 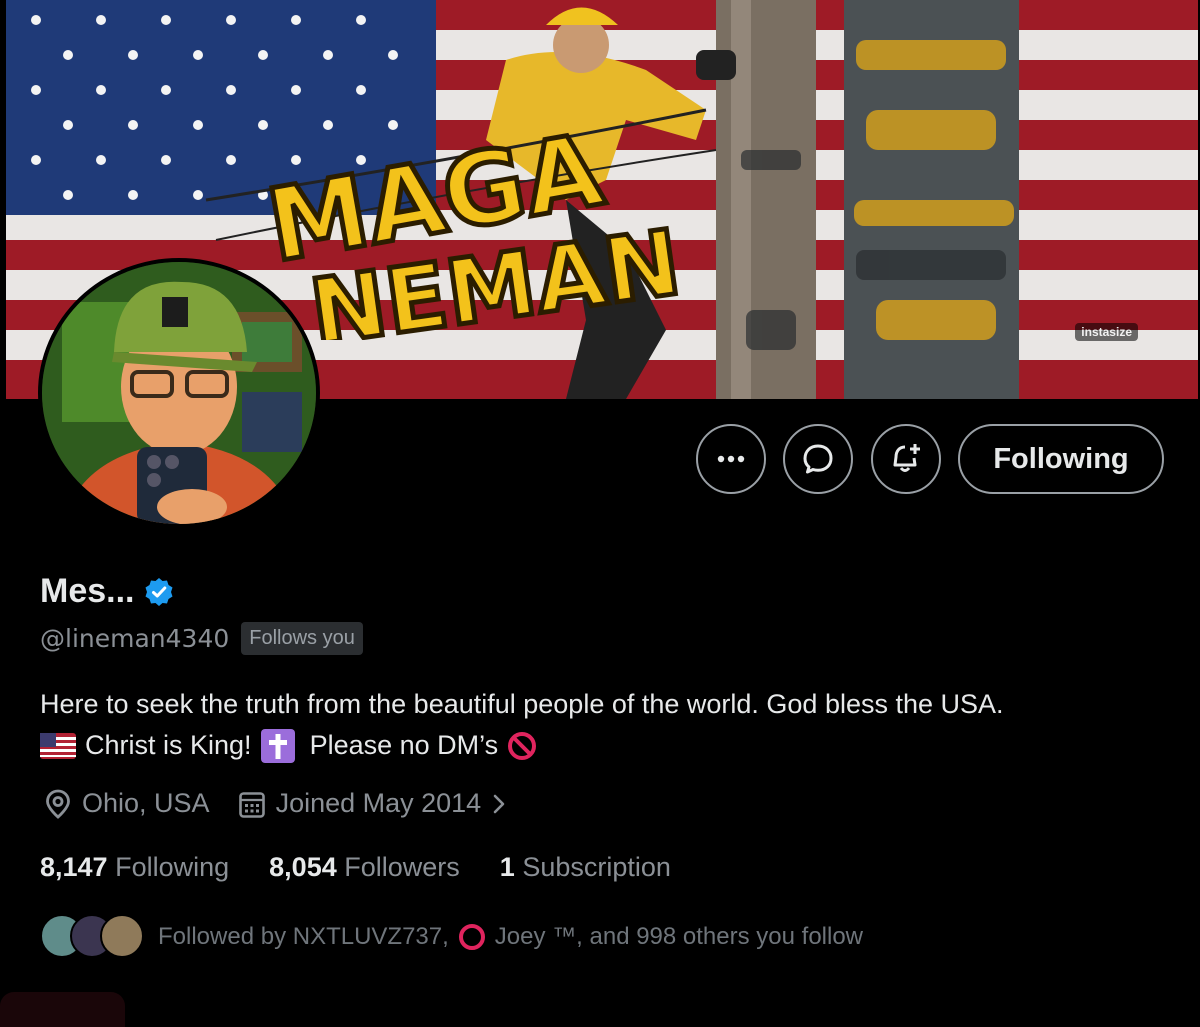 What do you see at coordinates (303, 936) in the screenshot?
I see `followed-by-prefix: Followed by NXTLUVZ737,` at bounding box center [303, 936].